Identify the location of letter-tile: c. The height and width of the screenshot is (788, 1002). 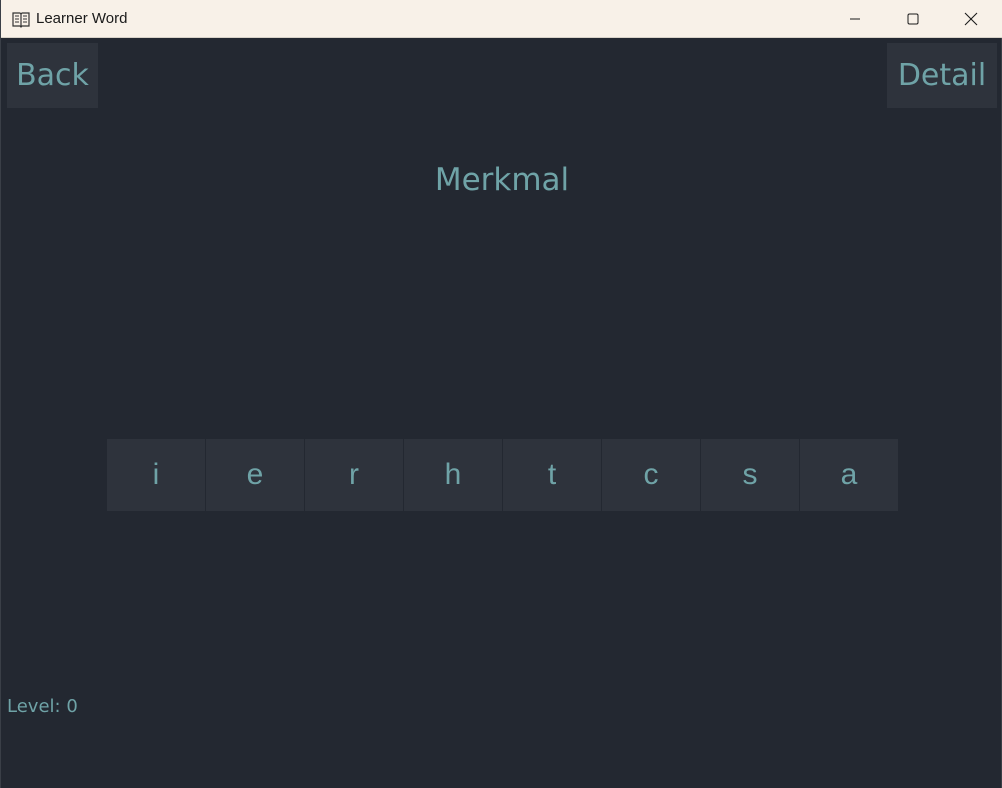
(651, 475).